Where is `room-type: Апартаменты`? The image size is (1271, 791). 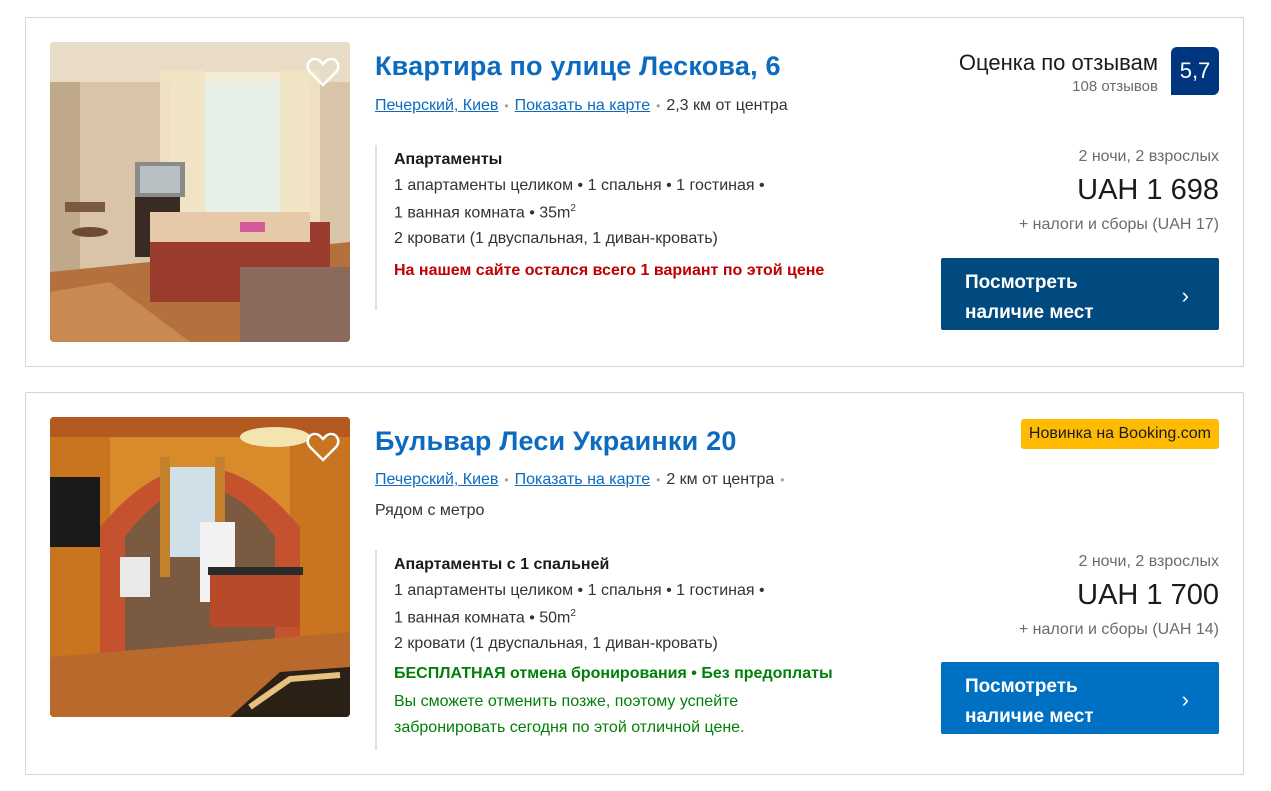
room-type: Апартаменты is located at coordinates (448, 159).